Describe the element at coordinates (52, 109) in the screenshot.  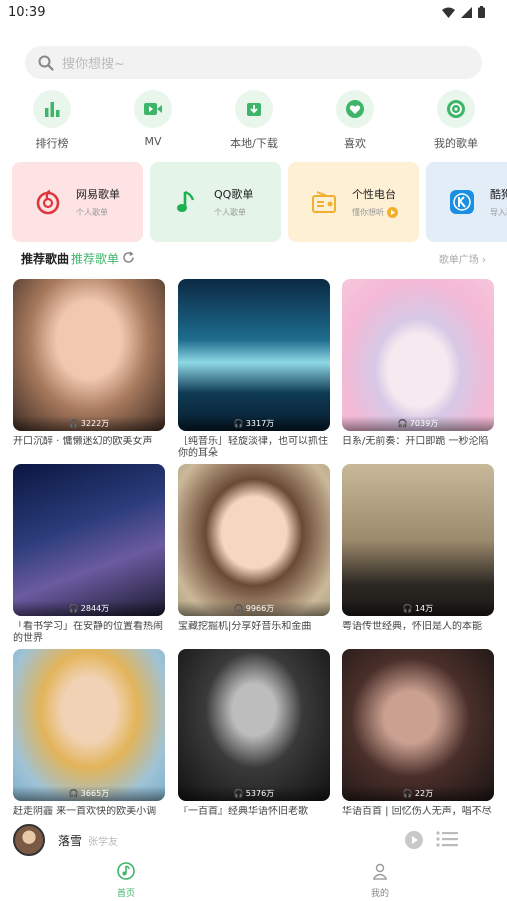
I see `bar-chart-icon` at that location.